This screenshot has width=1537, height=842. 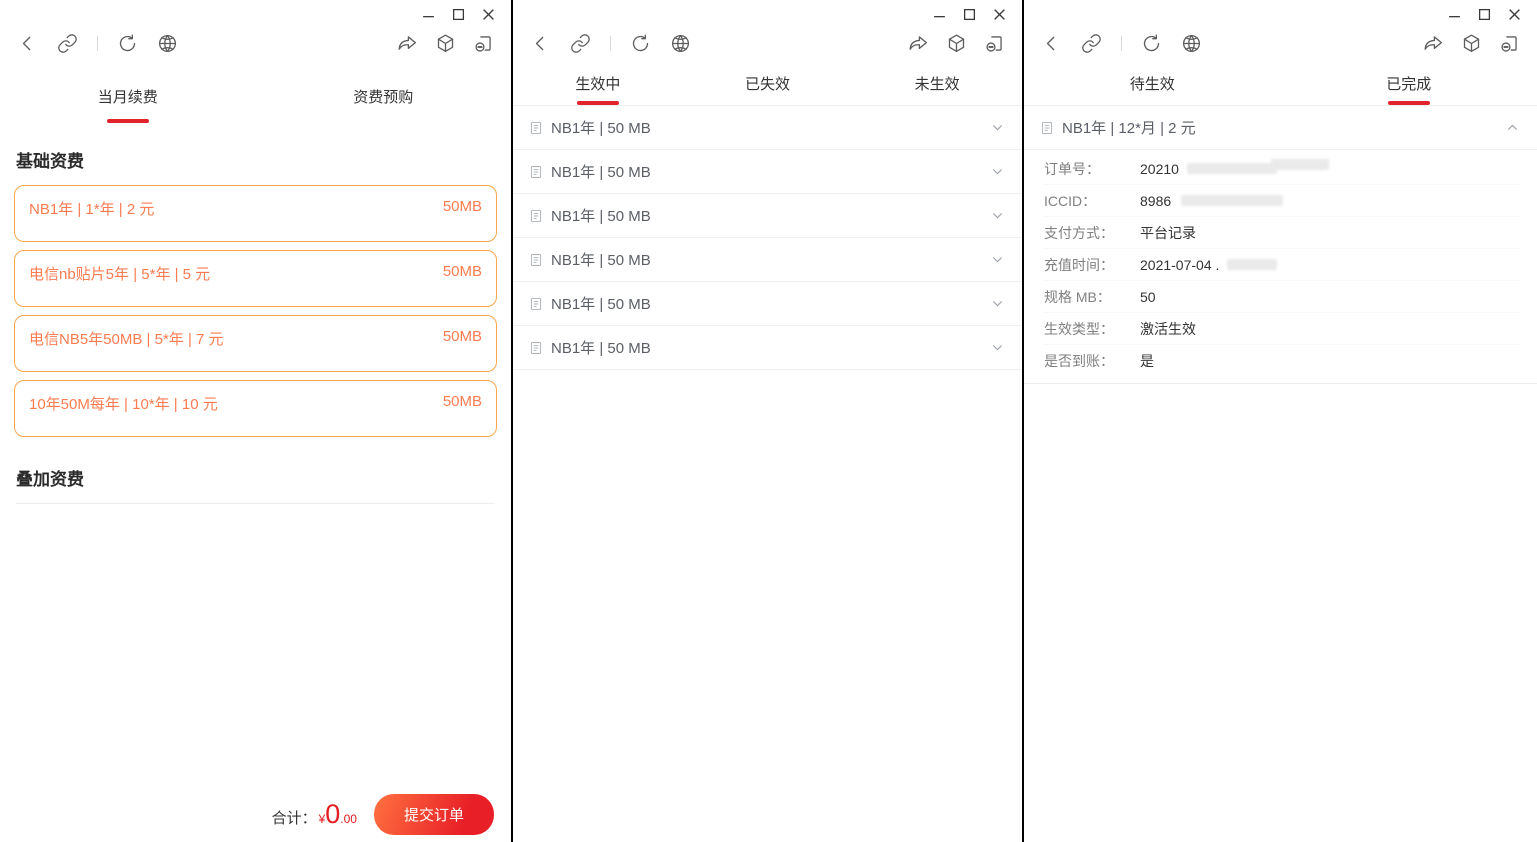 What do you see at coordinates (937, 89) in the screenshot?
I see `tab-not-effective: 未生效` at bounding box center [937, 89].